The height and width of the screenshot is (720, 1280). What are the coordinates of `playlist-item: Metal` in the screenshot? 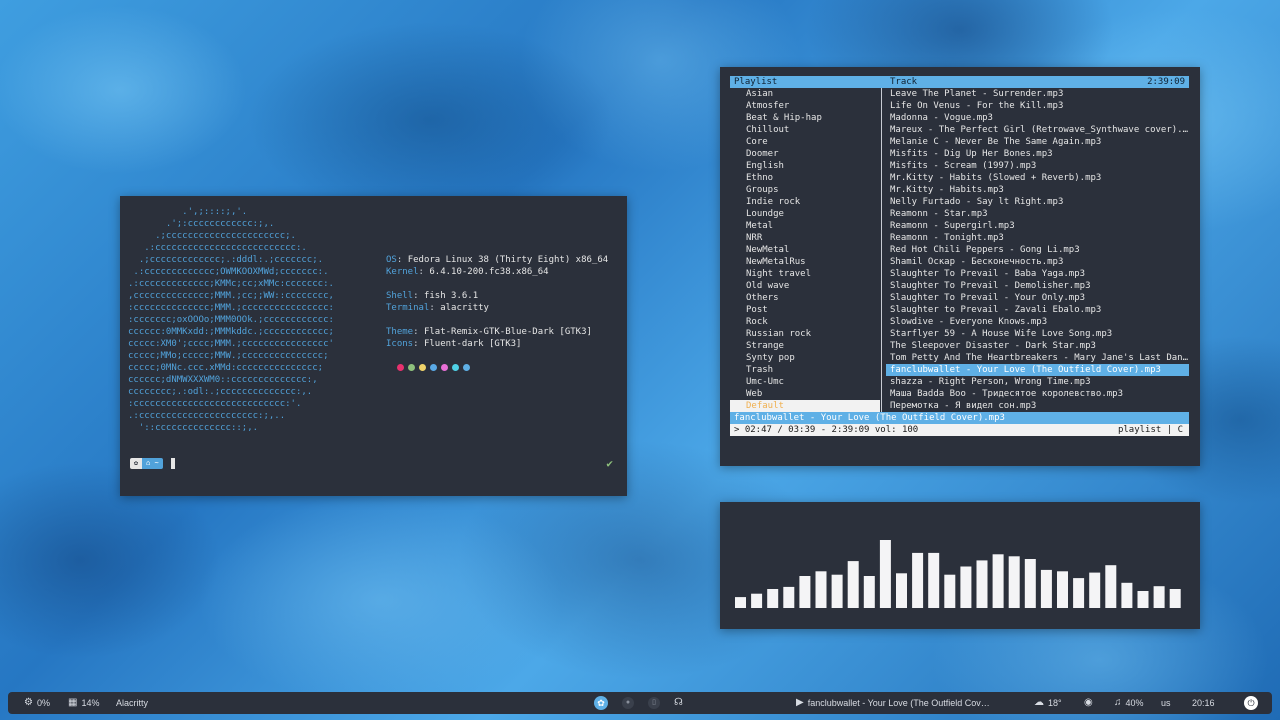 It's located at (805, 226).